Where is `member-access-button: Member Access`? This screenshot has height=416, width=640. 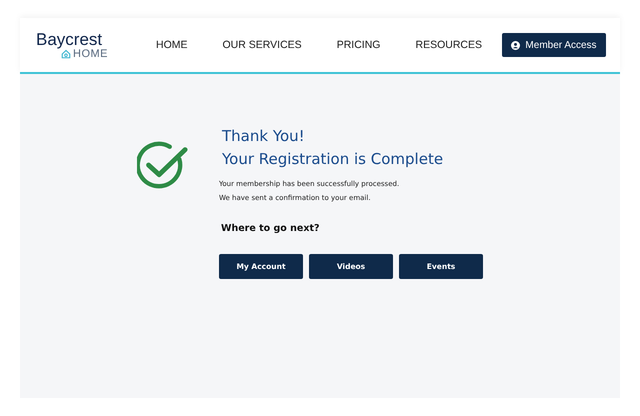 member-access-button: Member Access is located at coordinates (554, 45).